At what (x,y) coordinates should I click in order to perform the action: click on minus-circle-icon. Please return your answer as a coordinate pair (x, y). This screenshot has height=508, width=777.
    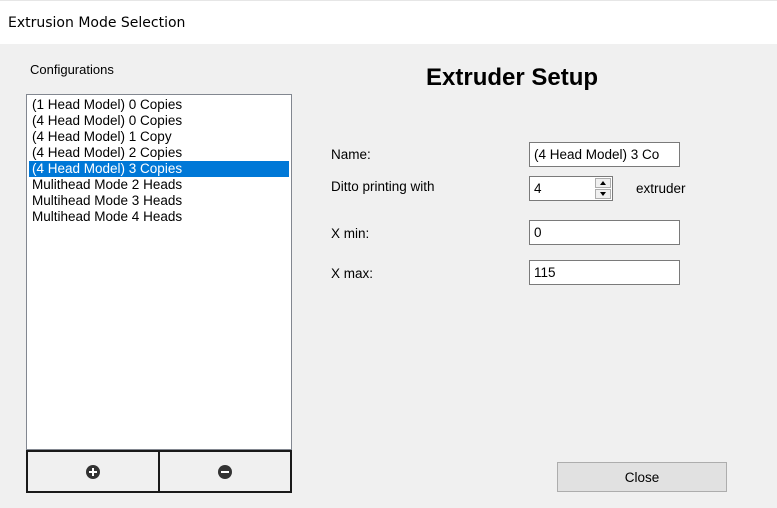
    Looking at the image, I should click on (225, 471).